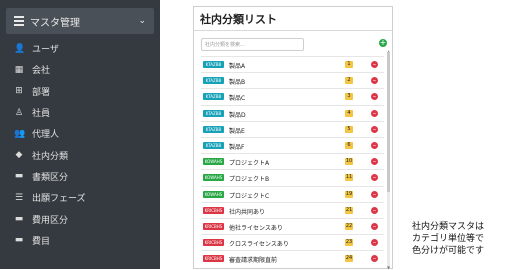 This screenshot has width=529, height=270. What do you see at coordinates (292, 242) in the screenshot?
I see `table-row: KRICBHS クロスライセンスあり 23 –` at bounding box center [292, 242].